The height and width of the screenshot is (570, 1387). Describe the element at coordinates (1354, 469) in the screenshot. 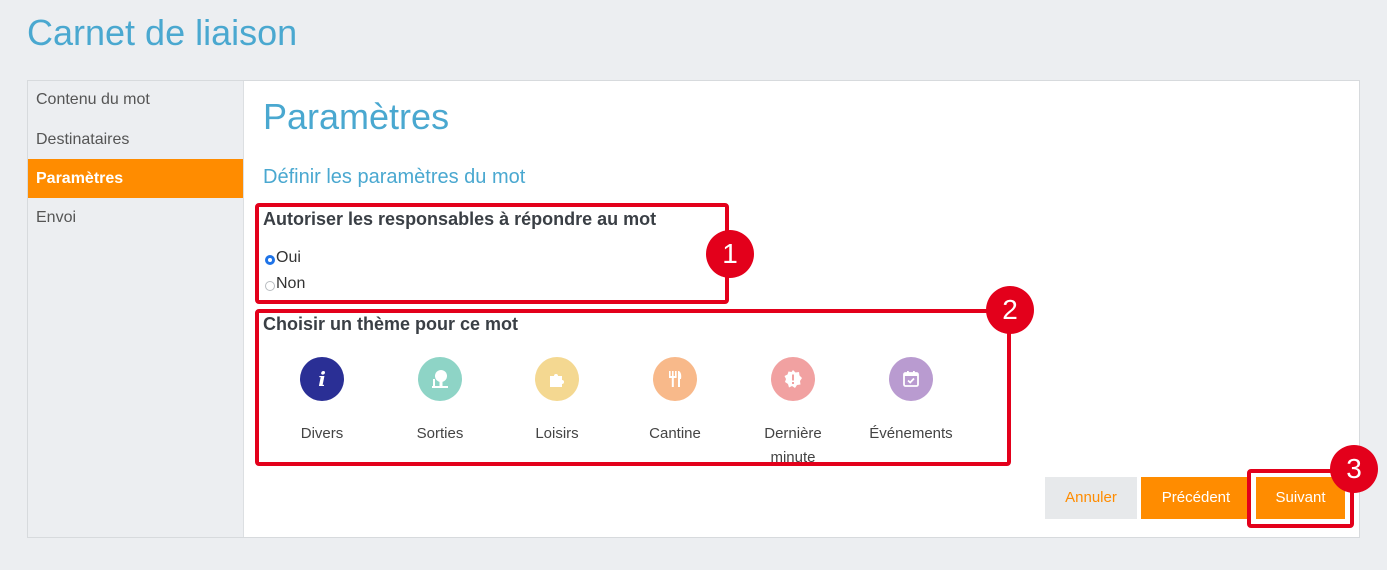

I see `annotation-badge-3: 3` at that location.